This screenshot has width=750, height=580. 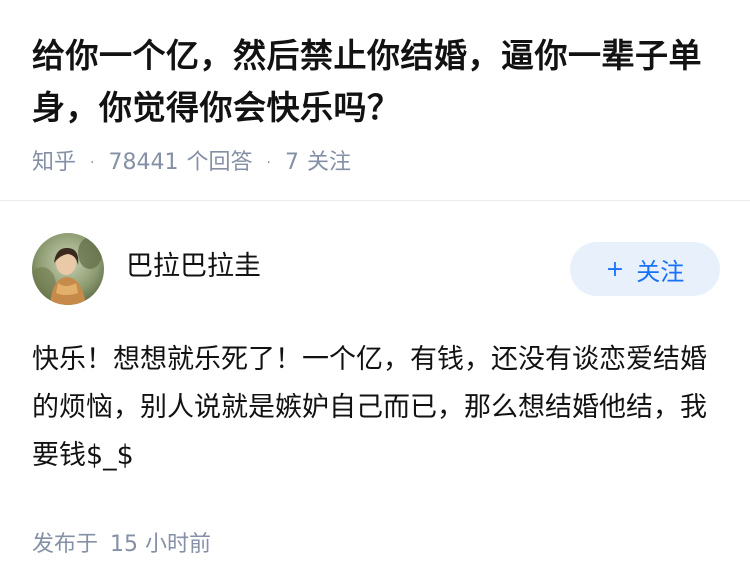 I want to click on section-divider, so click(x=375, y=200).